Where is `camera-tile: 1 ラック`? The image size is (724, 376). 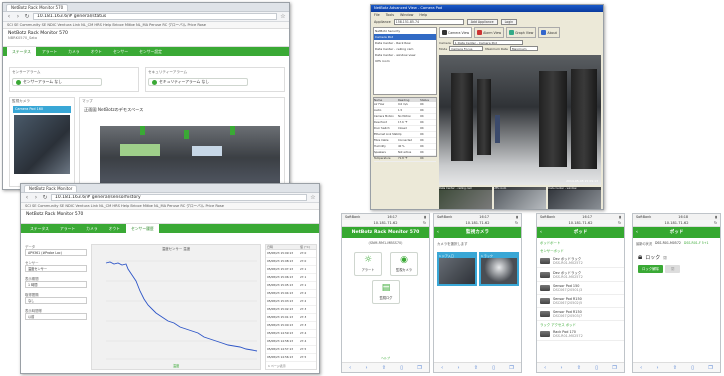 camera-tile: 1 ラック is located at coordinates (499, 269).